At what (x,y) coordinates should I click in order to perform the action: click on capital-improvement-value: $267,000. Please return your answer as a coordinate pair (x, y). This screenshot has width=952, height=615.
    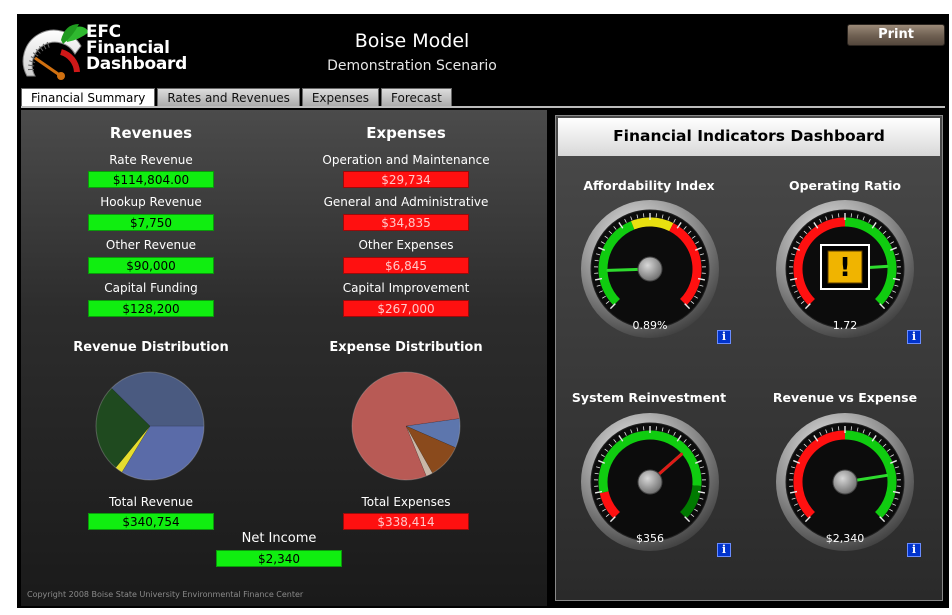
    Looking at the image, I should click on (406, 308).